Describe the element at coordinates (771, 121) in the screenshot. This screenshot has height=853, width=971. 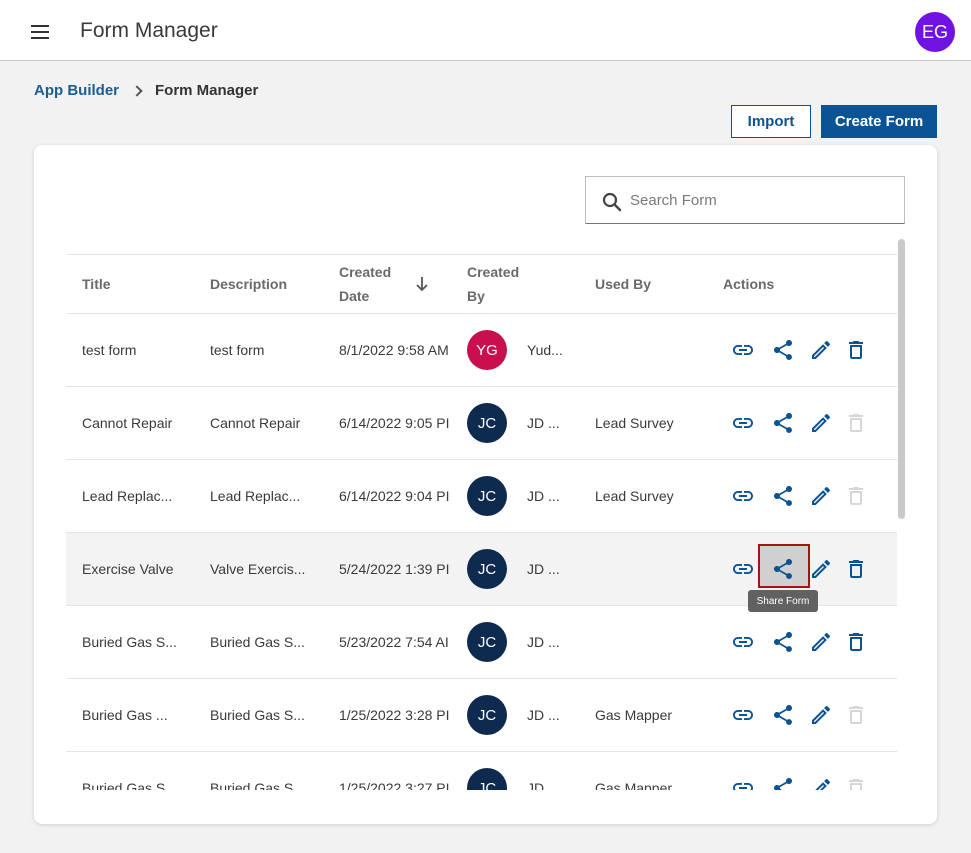
I see `import-button: Import` at that location.